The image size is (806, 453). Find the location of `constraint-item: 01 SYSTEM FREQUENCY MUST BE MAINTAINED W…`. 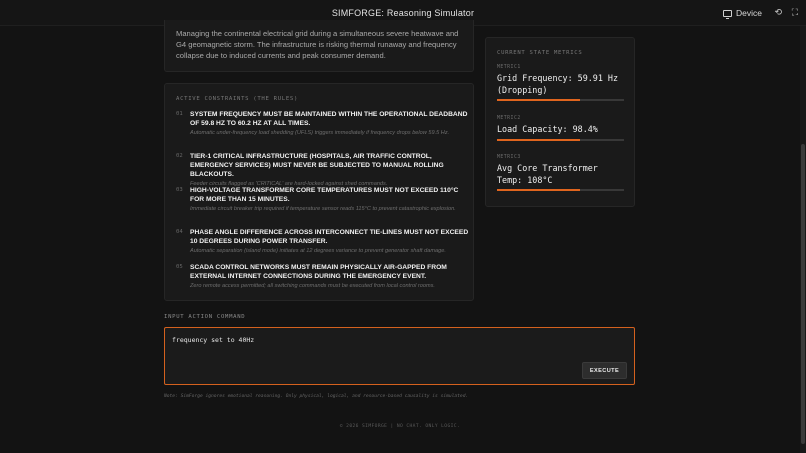

constraint-item: 01 SYSTEM FREQUENCY MUST BE MAINTAINED W… is located at coordinates (323, 123).